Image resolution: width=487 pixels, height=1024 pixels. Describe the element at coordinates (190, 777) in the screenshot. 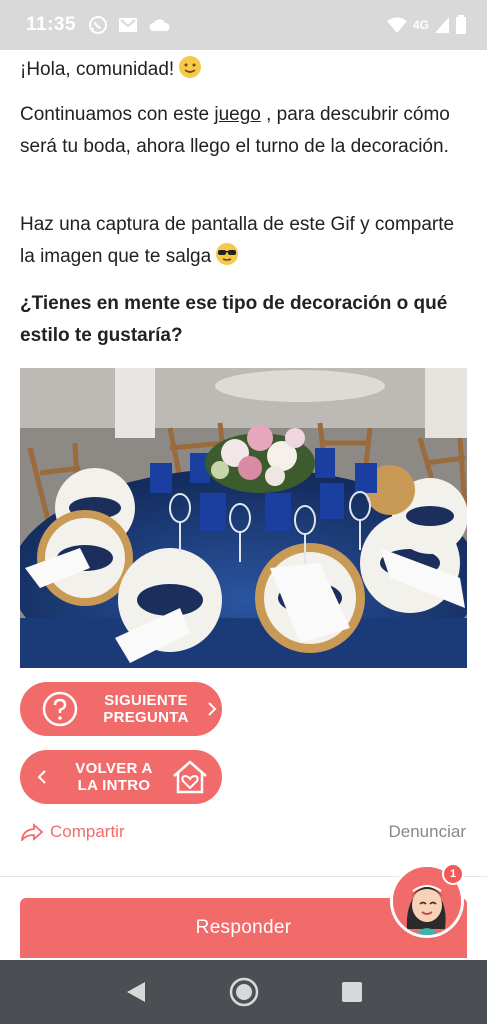

I see `home-heart-icon` at that location.